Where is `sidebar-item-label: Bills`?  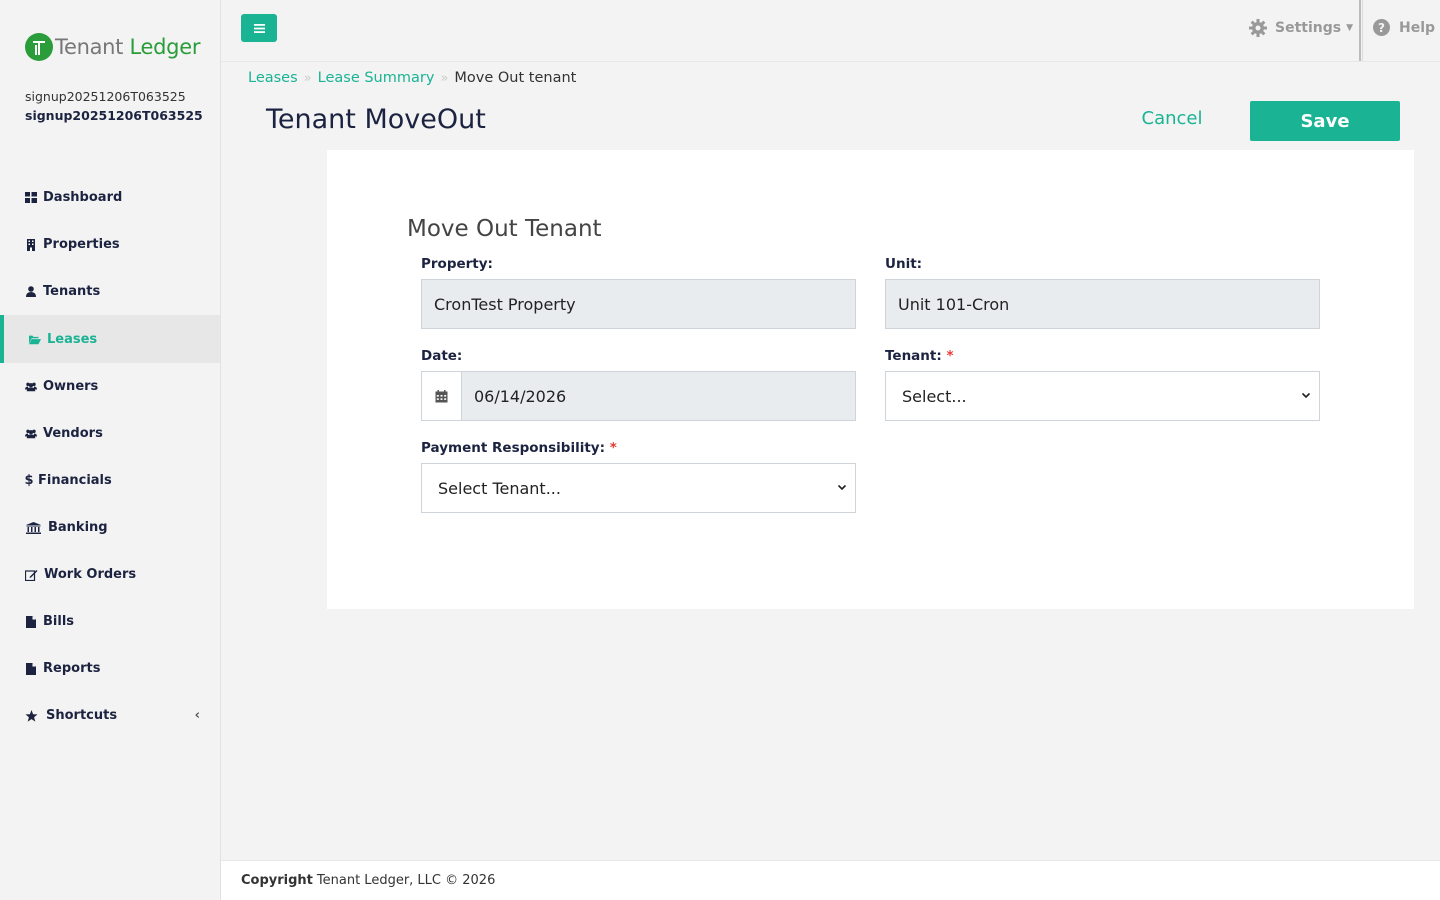 sidebar-item-label: Bills is located at coordinates (59, 621).